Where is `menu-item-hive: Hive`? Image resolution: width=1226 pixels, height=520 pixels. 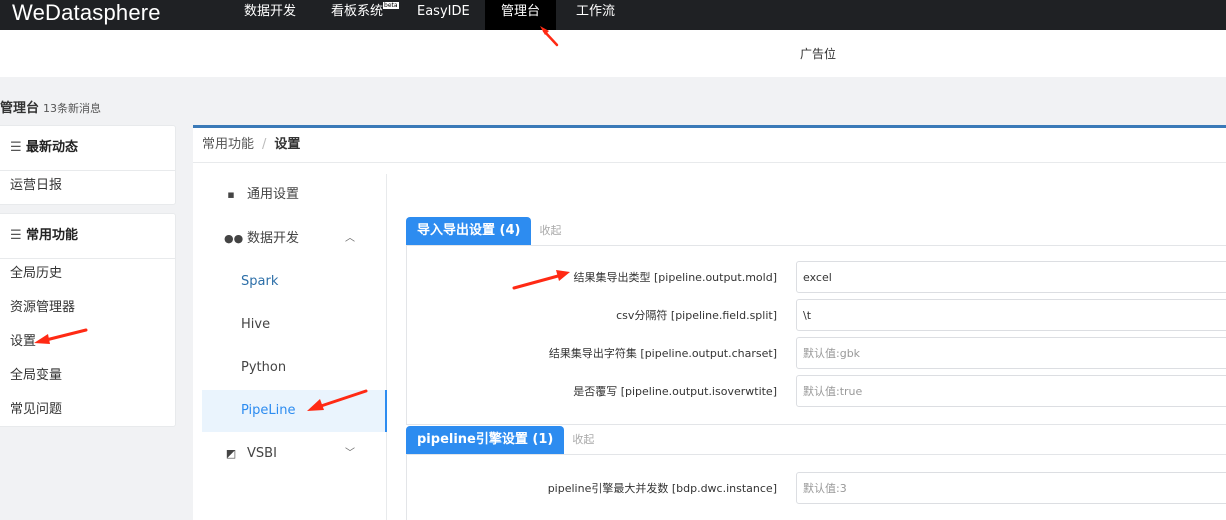
menu-item-hive: Hive is located at coordinates (294, 325).